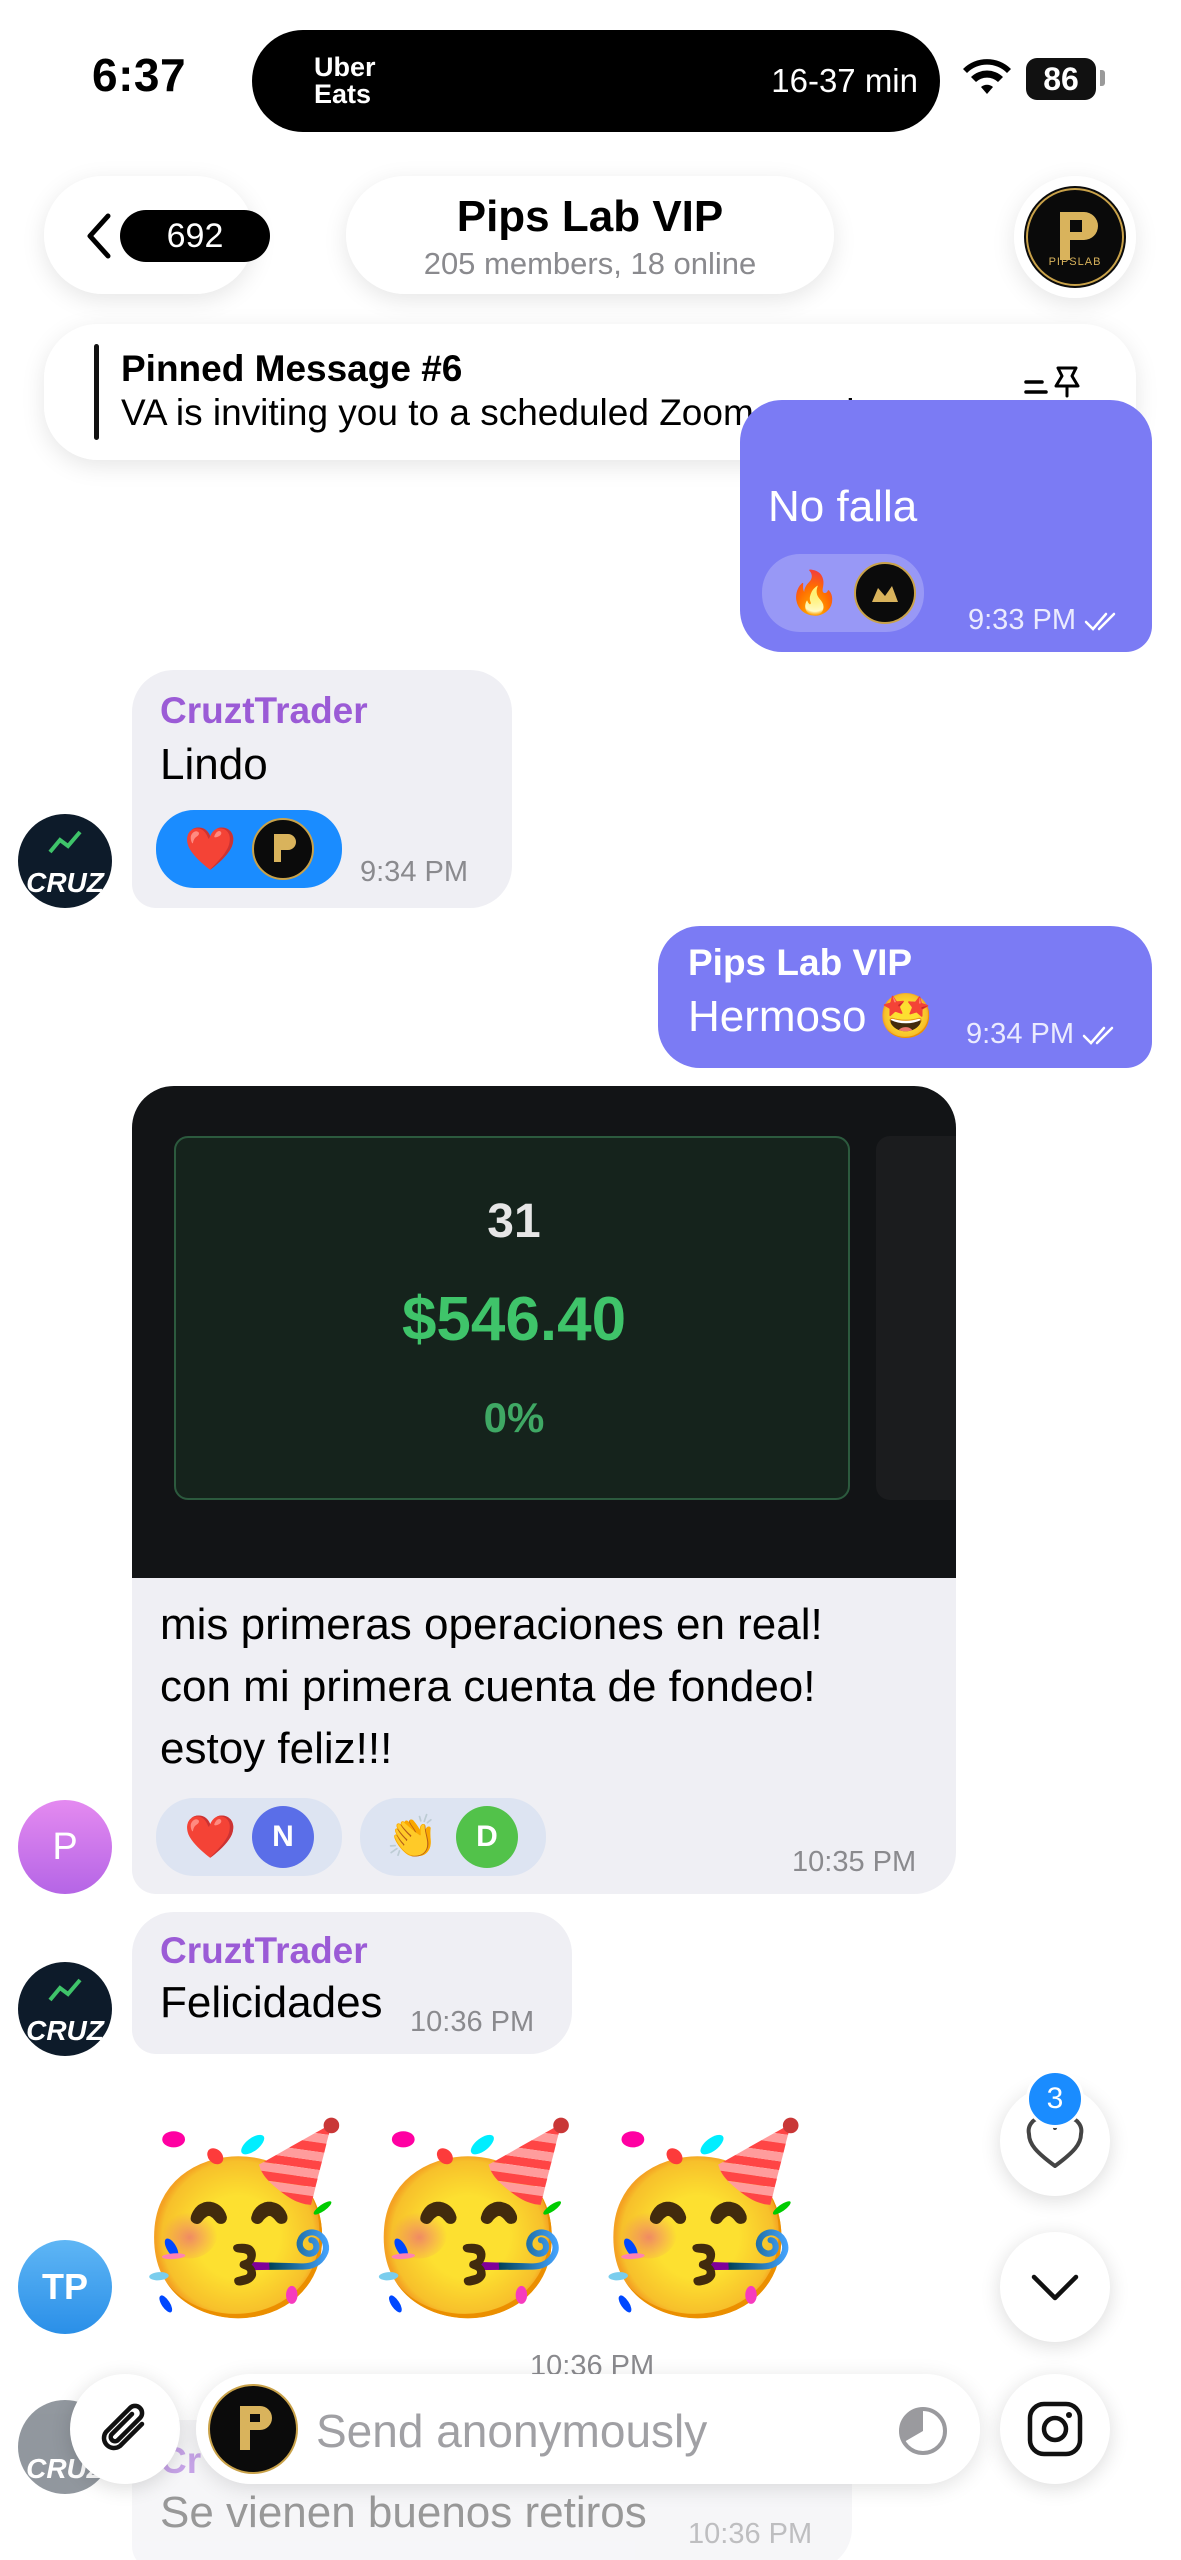  What do you see at coordinates (514, 1221) in the screenshot?
I see `card-day: 31` at bounding box center [514, 1221].